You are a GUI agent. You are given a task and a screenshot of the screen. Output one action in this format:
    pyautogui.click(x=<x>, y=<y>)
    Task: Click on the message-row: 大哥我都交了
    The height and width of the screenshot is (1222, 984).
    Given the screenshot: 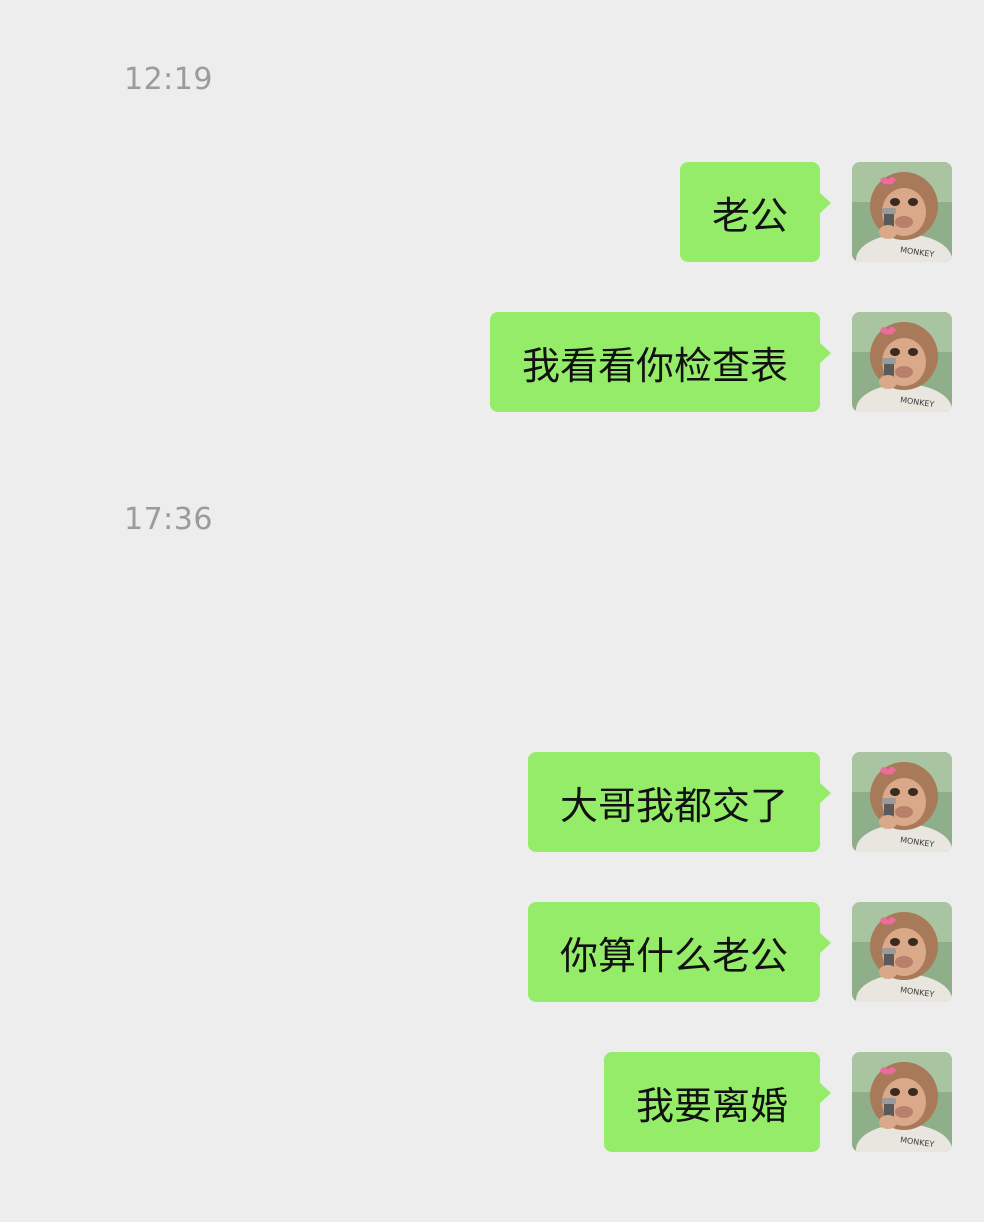 What is the action you would take?
    pyautogui.click(x=739, y=802)
    